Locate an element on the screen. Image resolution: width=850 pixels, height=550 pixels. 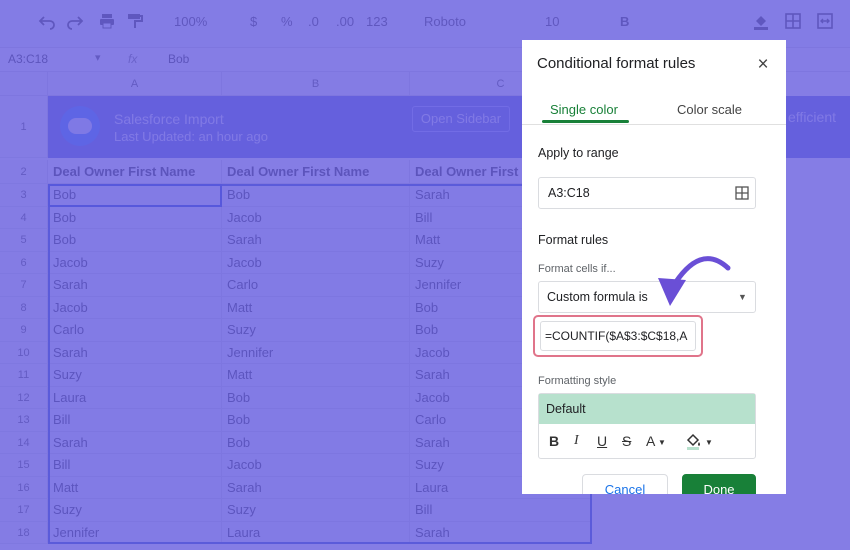
done-button: Done is located at coordinates (719, 484).